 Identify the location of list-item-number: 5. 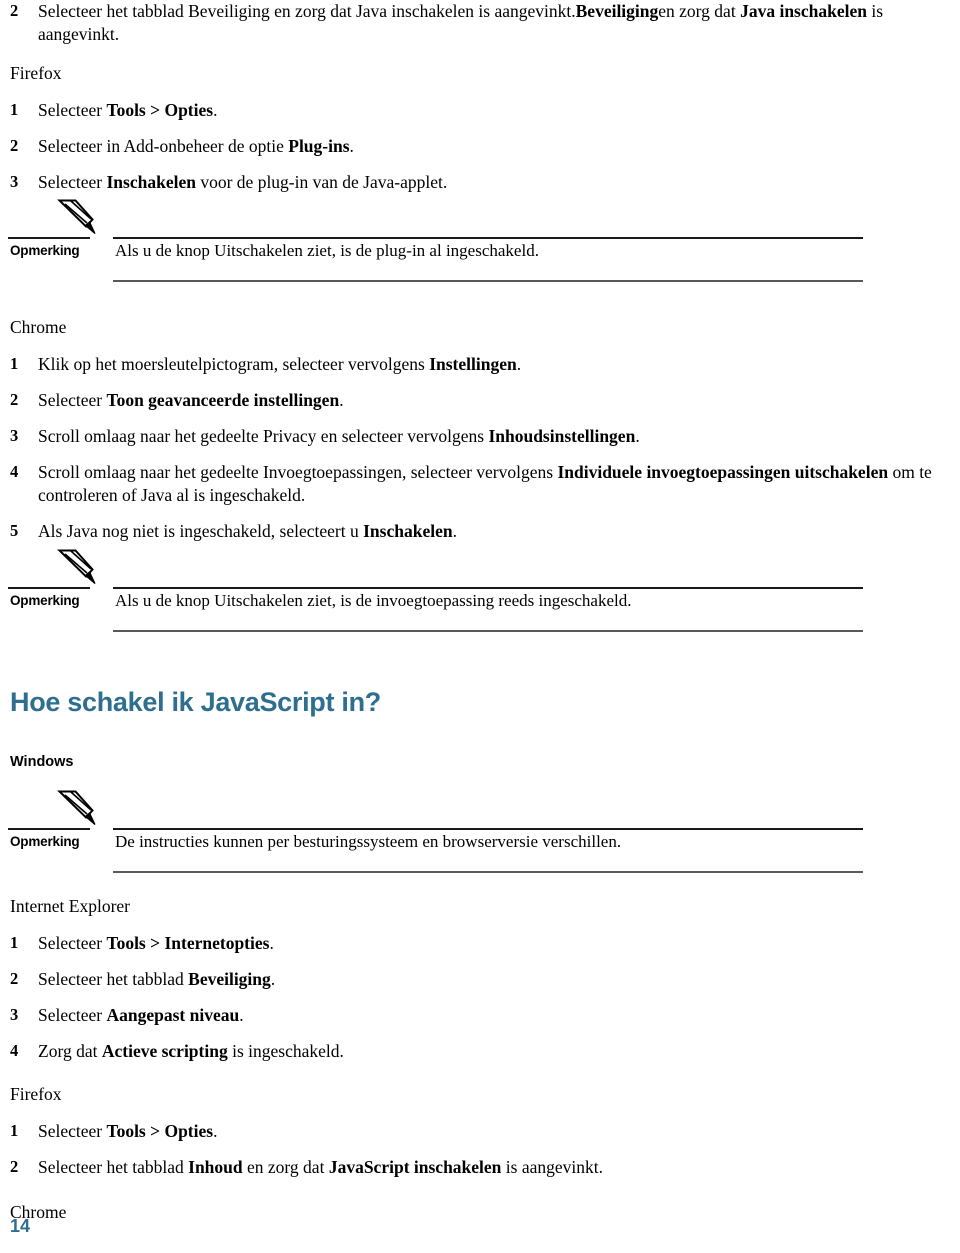
(14, 531).